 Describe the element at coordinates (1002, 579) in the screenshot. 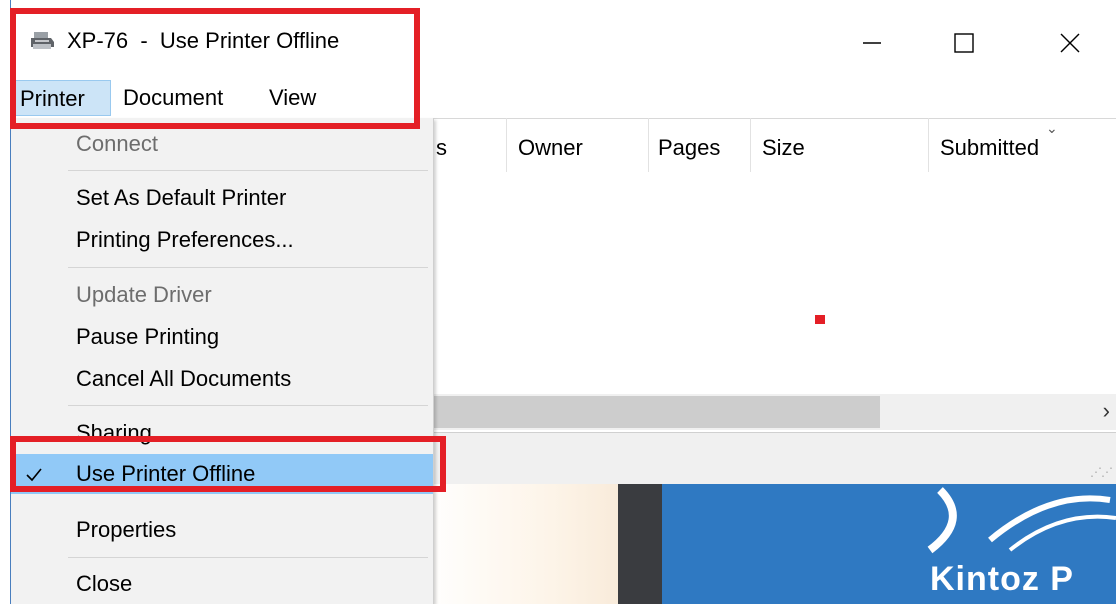

I see `brand-text: Kintoz P` at that location.